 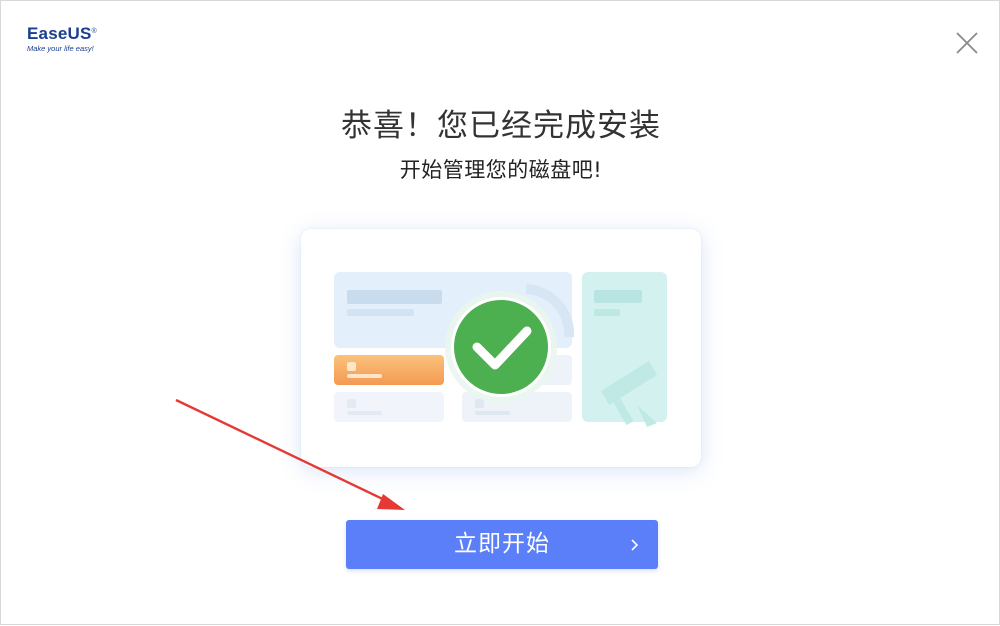 I want to click on illustration-graphic, so click(x=500, y=349).